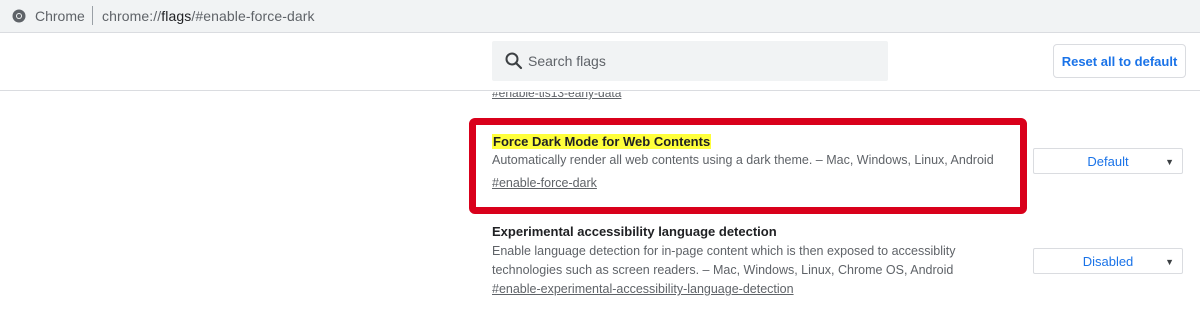  What do you see at coordinates (703, 61) in the screenshot?
I see `search-input` at bounding box center [703, 61].